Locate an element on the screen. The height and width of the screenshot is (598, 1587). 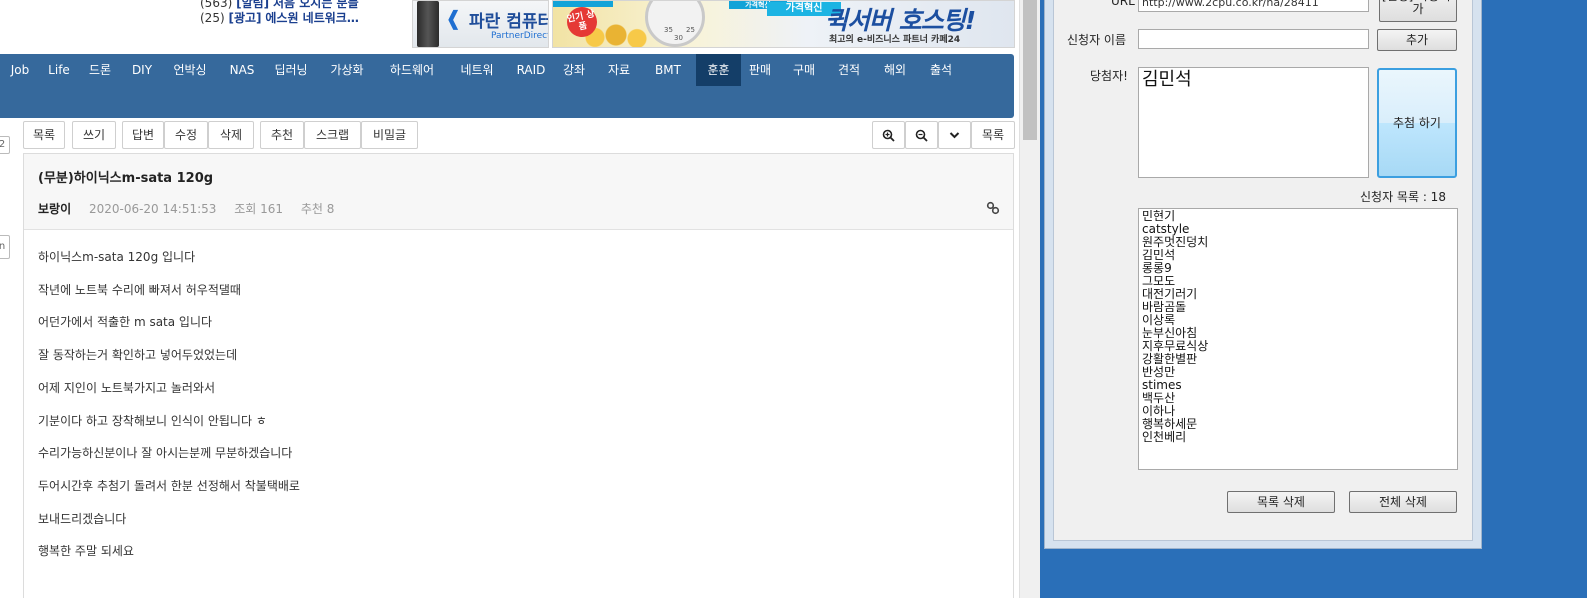
zoom-in-icon is located at coordinates (888, 135).